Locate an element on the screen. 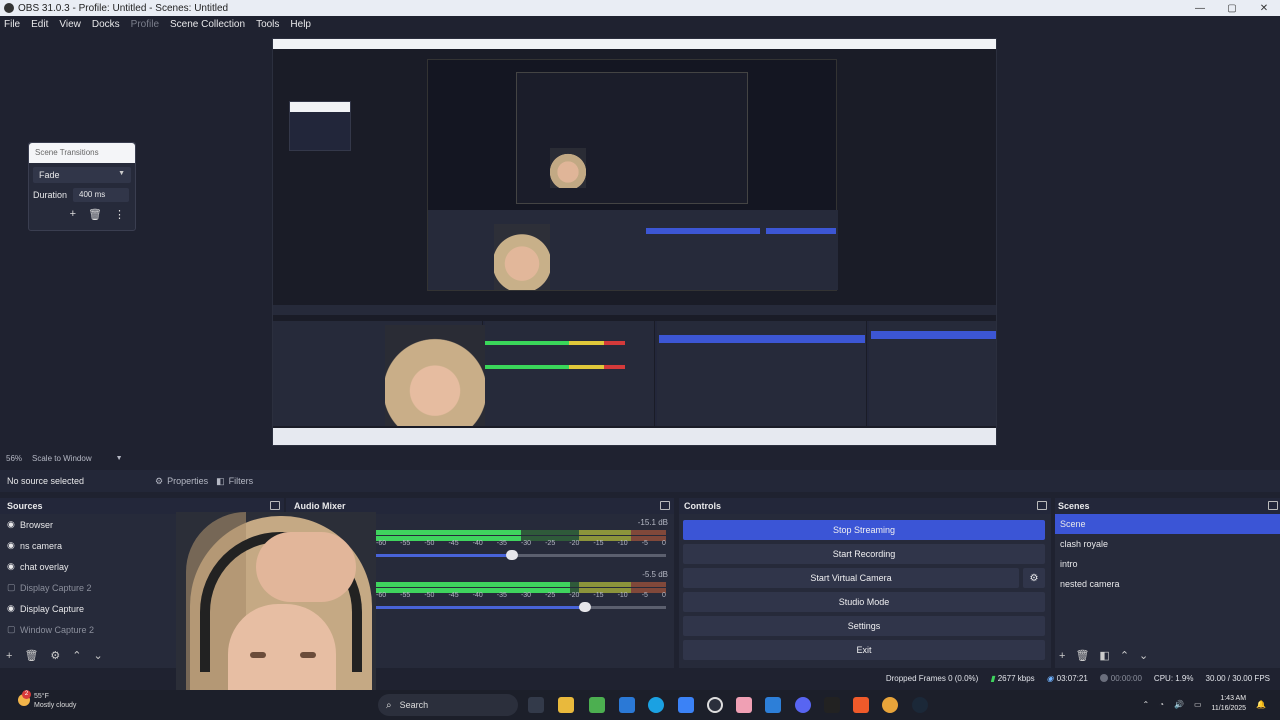 This screenshot has width=1280, height=720. controls-title: Controls is located at coordinates (702, 506).